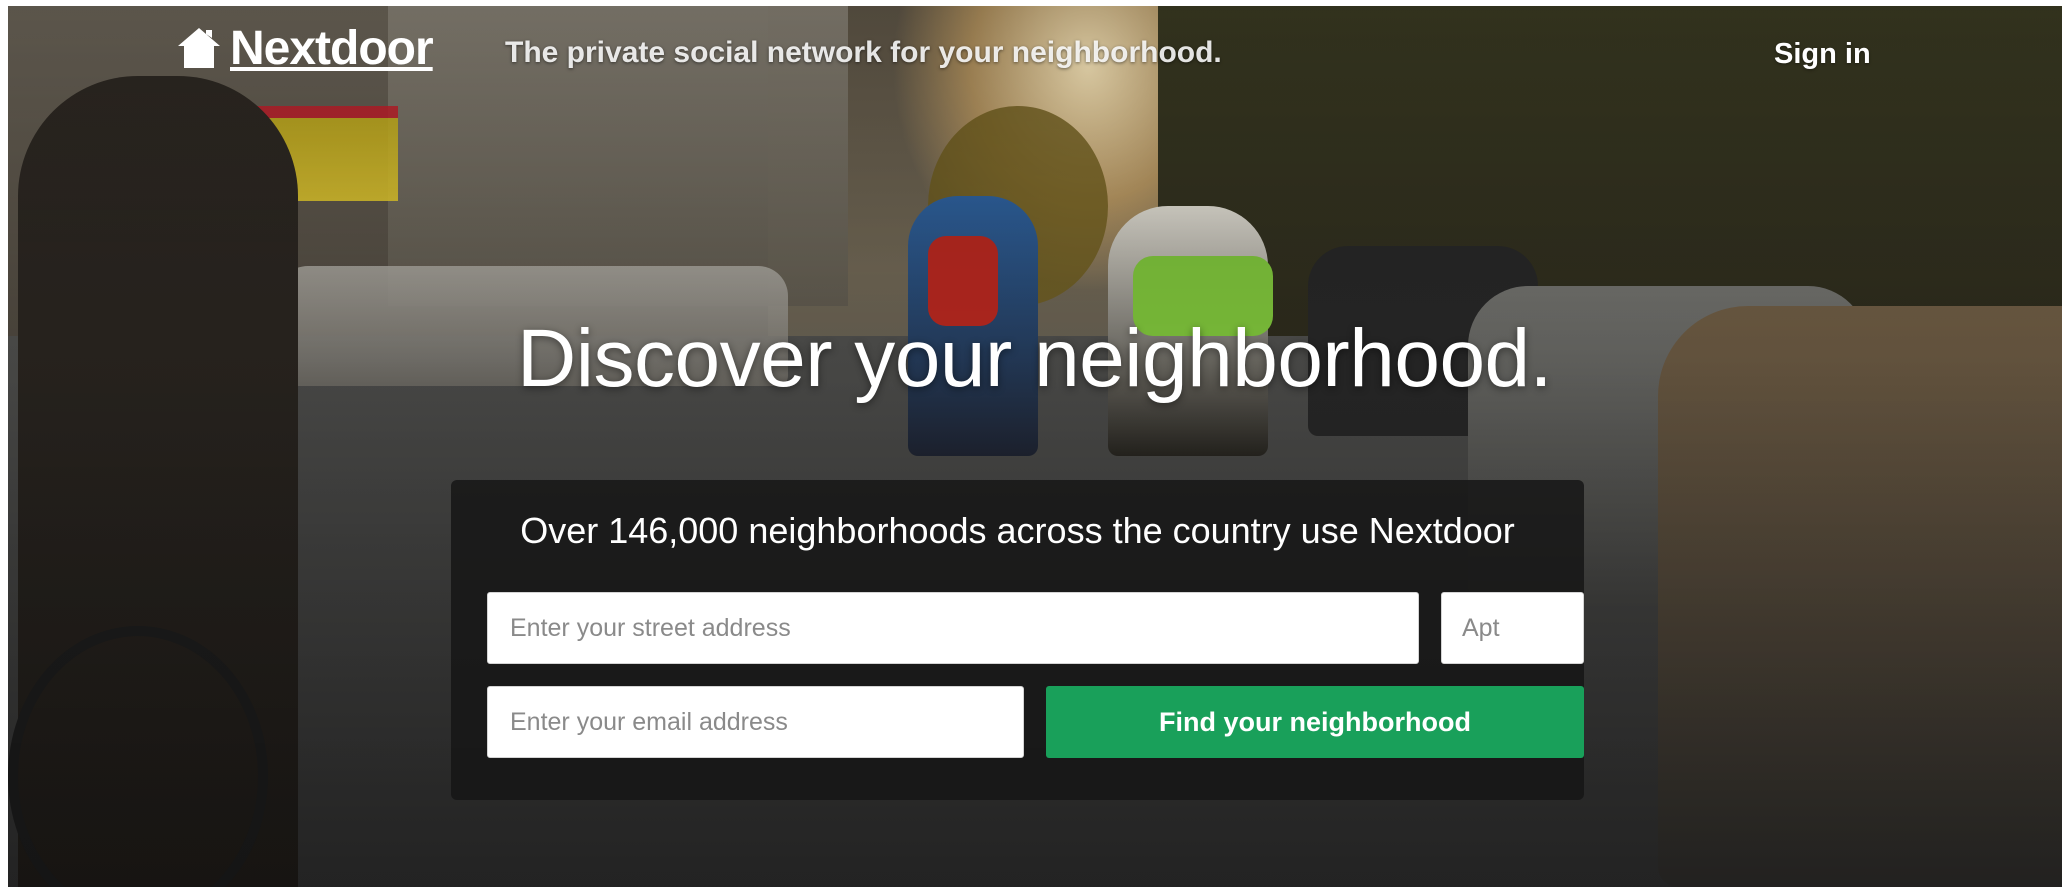 Image resolution: width=2069 pixels, height=887 pixels. What do you see at coordinates (199, 48) in the screenshot?
I see `house-icon` at bounding box center [199, 48].